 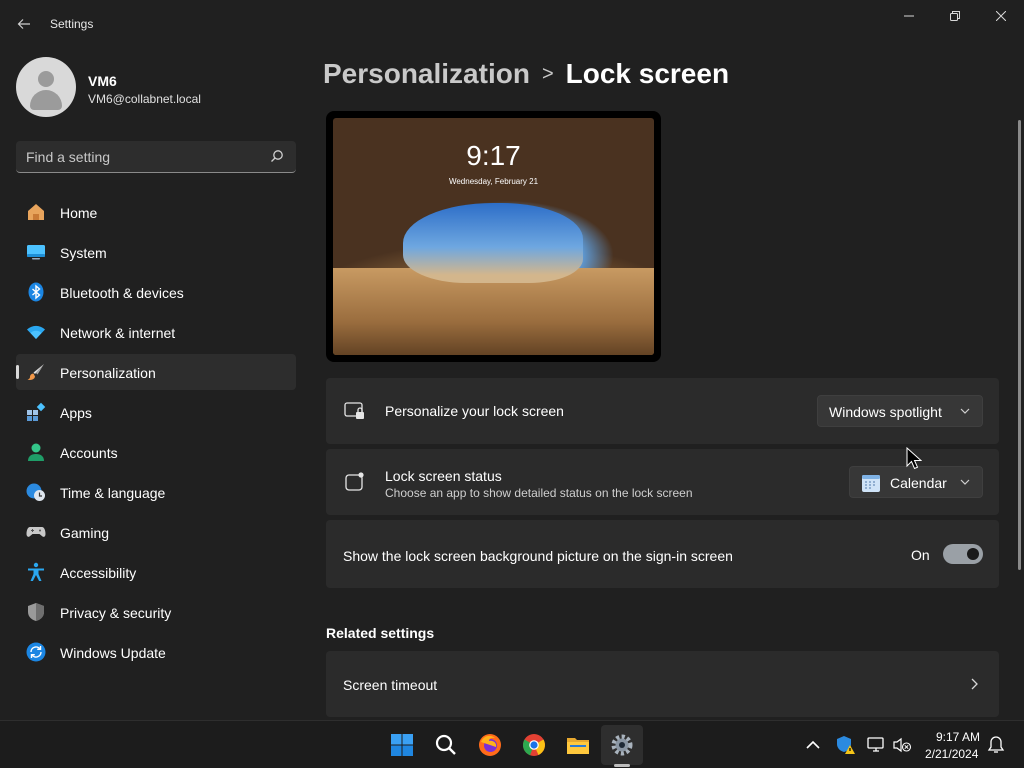 I want to click on chevron-right-icon, so click(x=974, y=684).